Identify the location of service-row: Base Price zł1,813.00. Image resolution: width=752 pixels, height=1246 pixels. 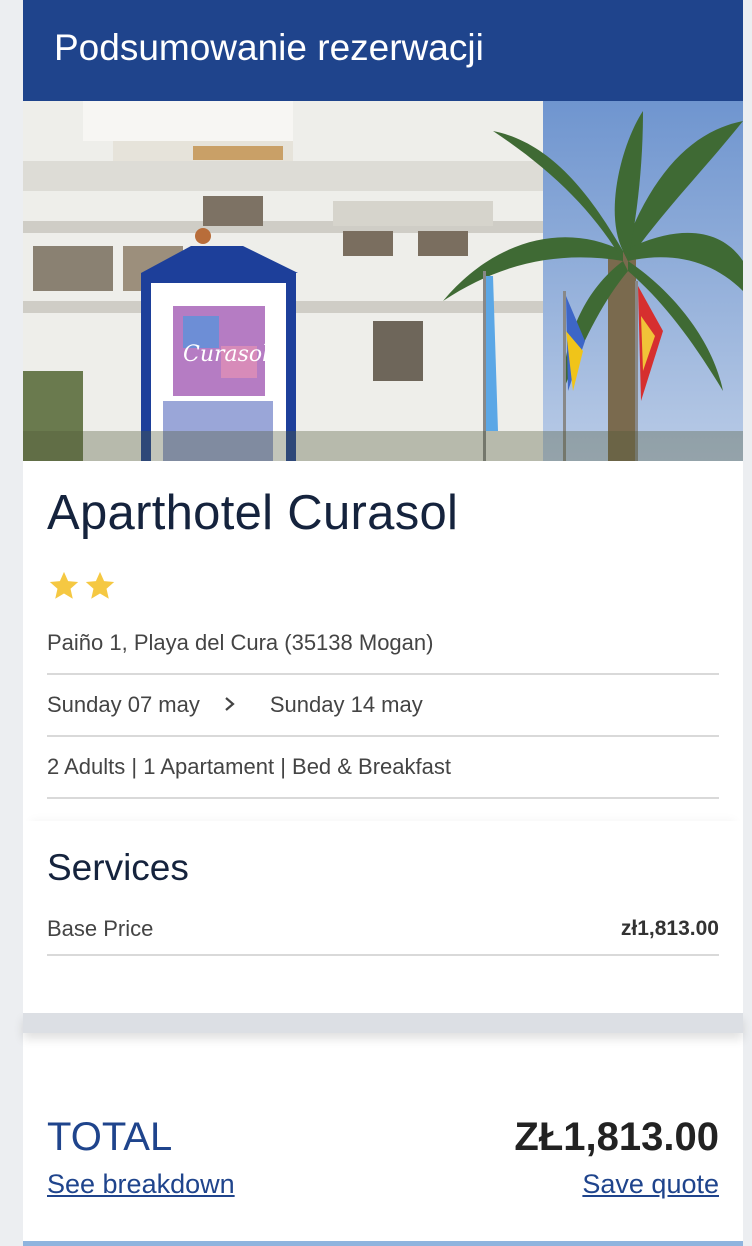
(383, 930).